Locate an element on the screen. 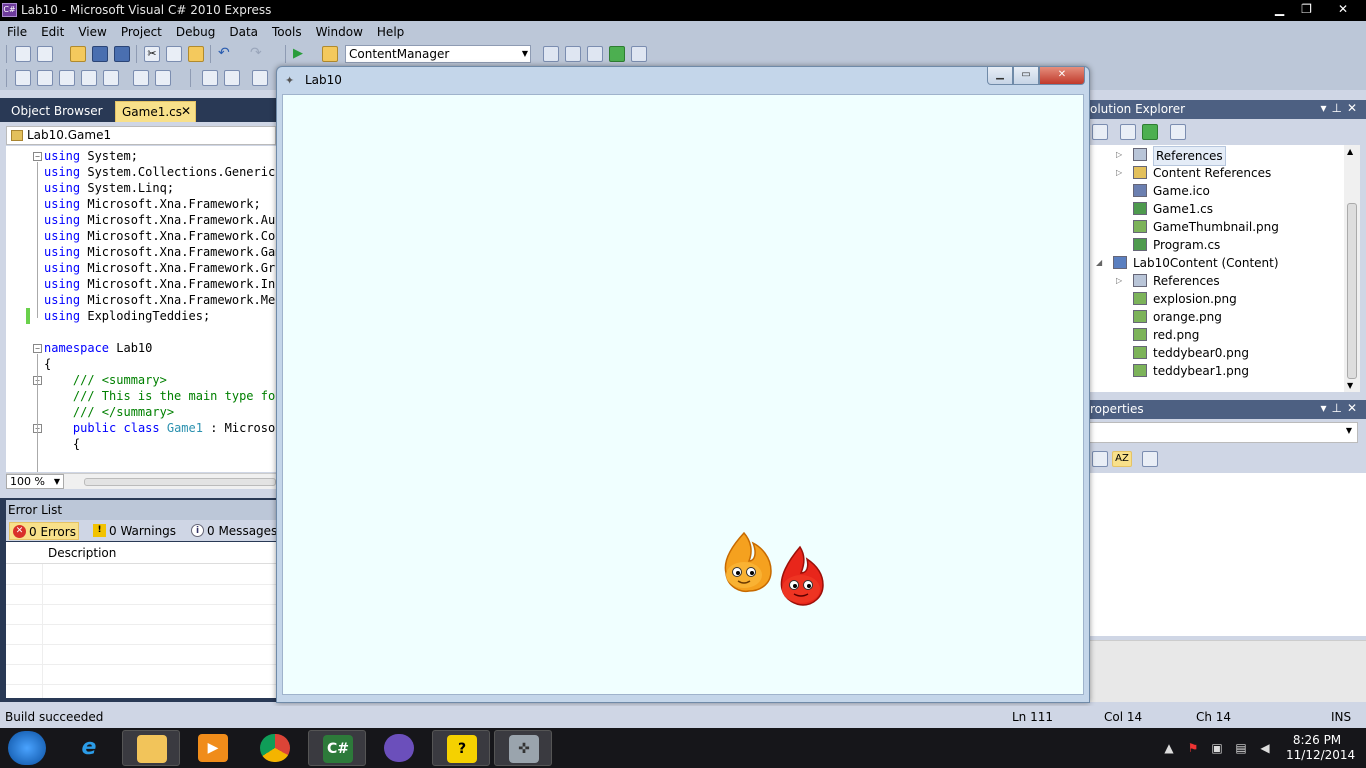 This screenshot has width=1366, height=768. code-line: using ExplodingTeddies; is located at coordinates (127, 316).